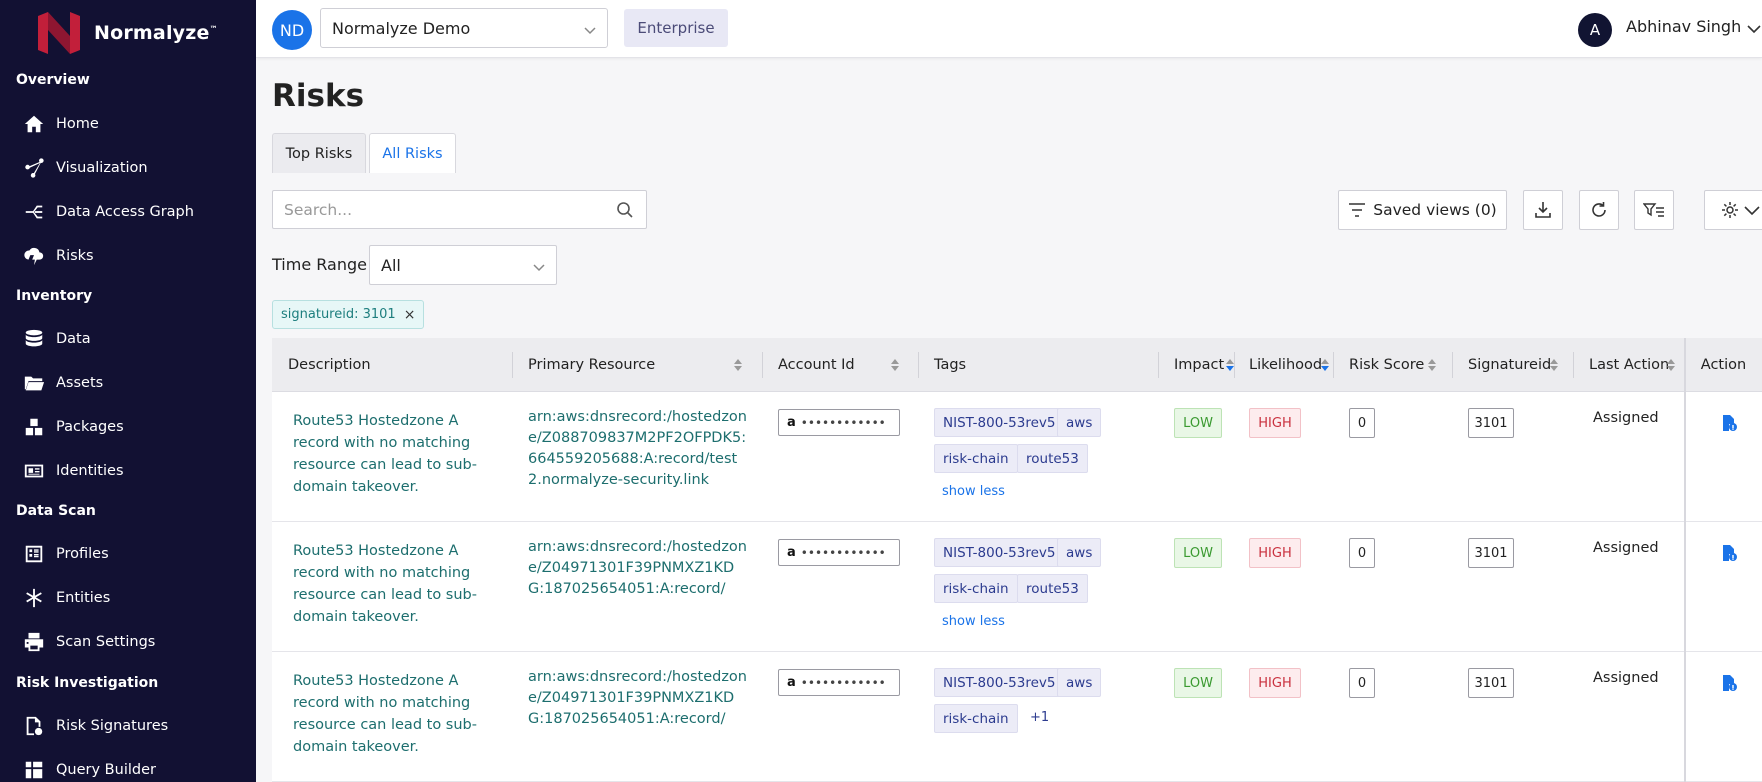 This screenshot has height=782, width=1762. Describe the element at coordinates (676, 28) in the screenshot. I see `plan-badge: Enterprise` at that location.